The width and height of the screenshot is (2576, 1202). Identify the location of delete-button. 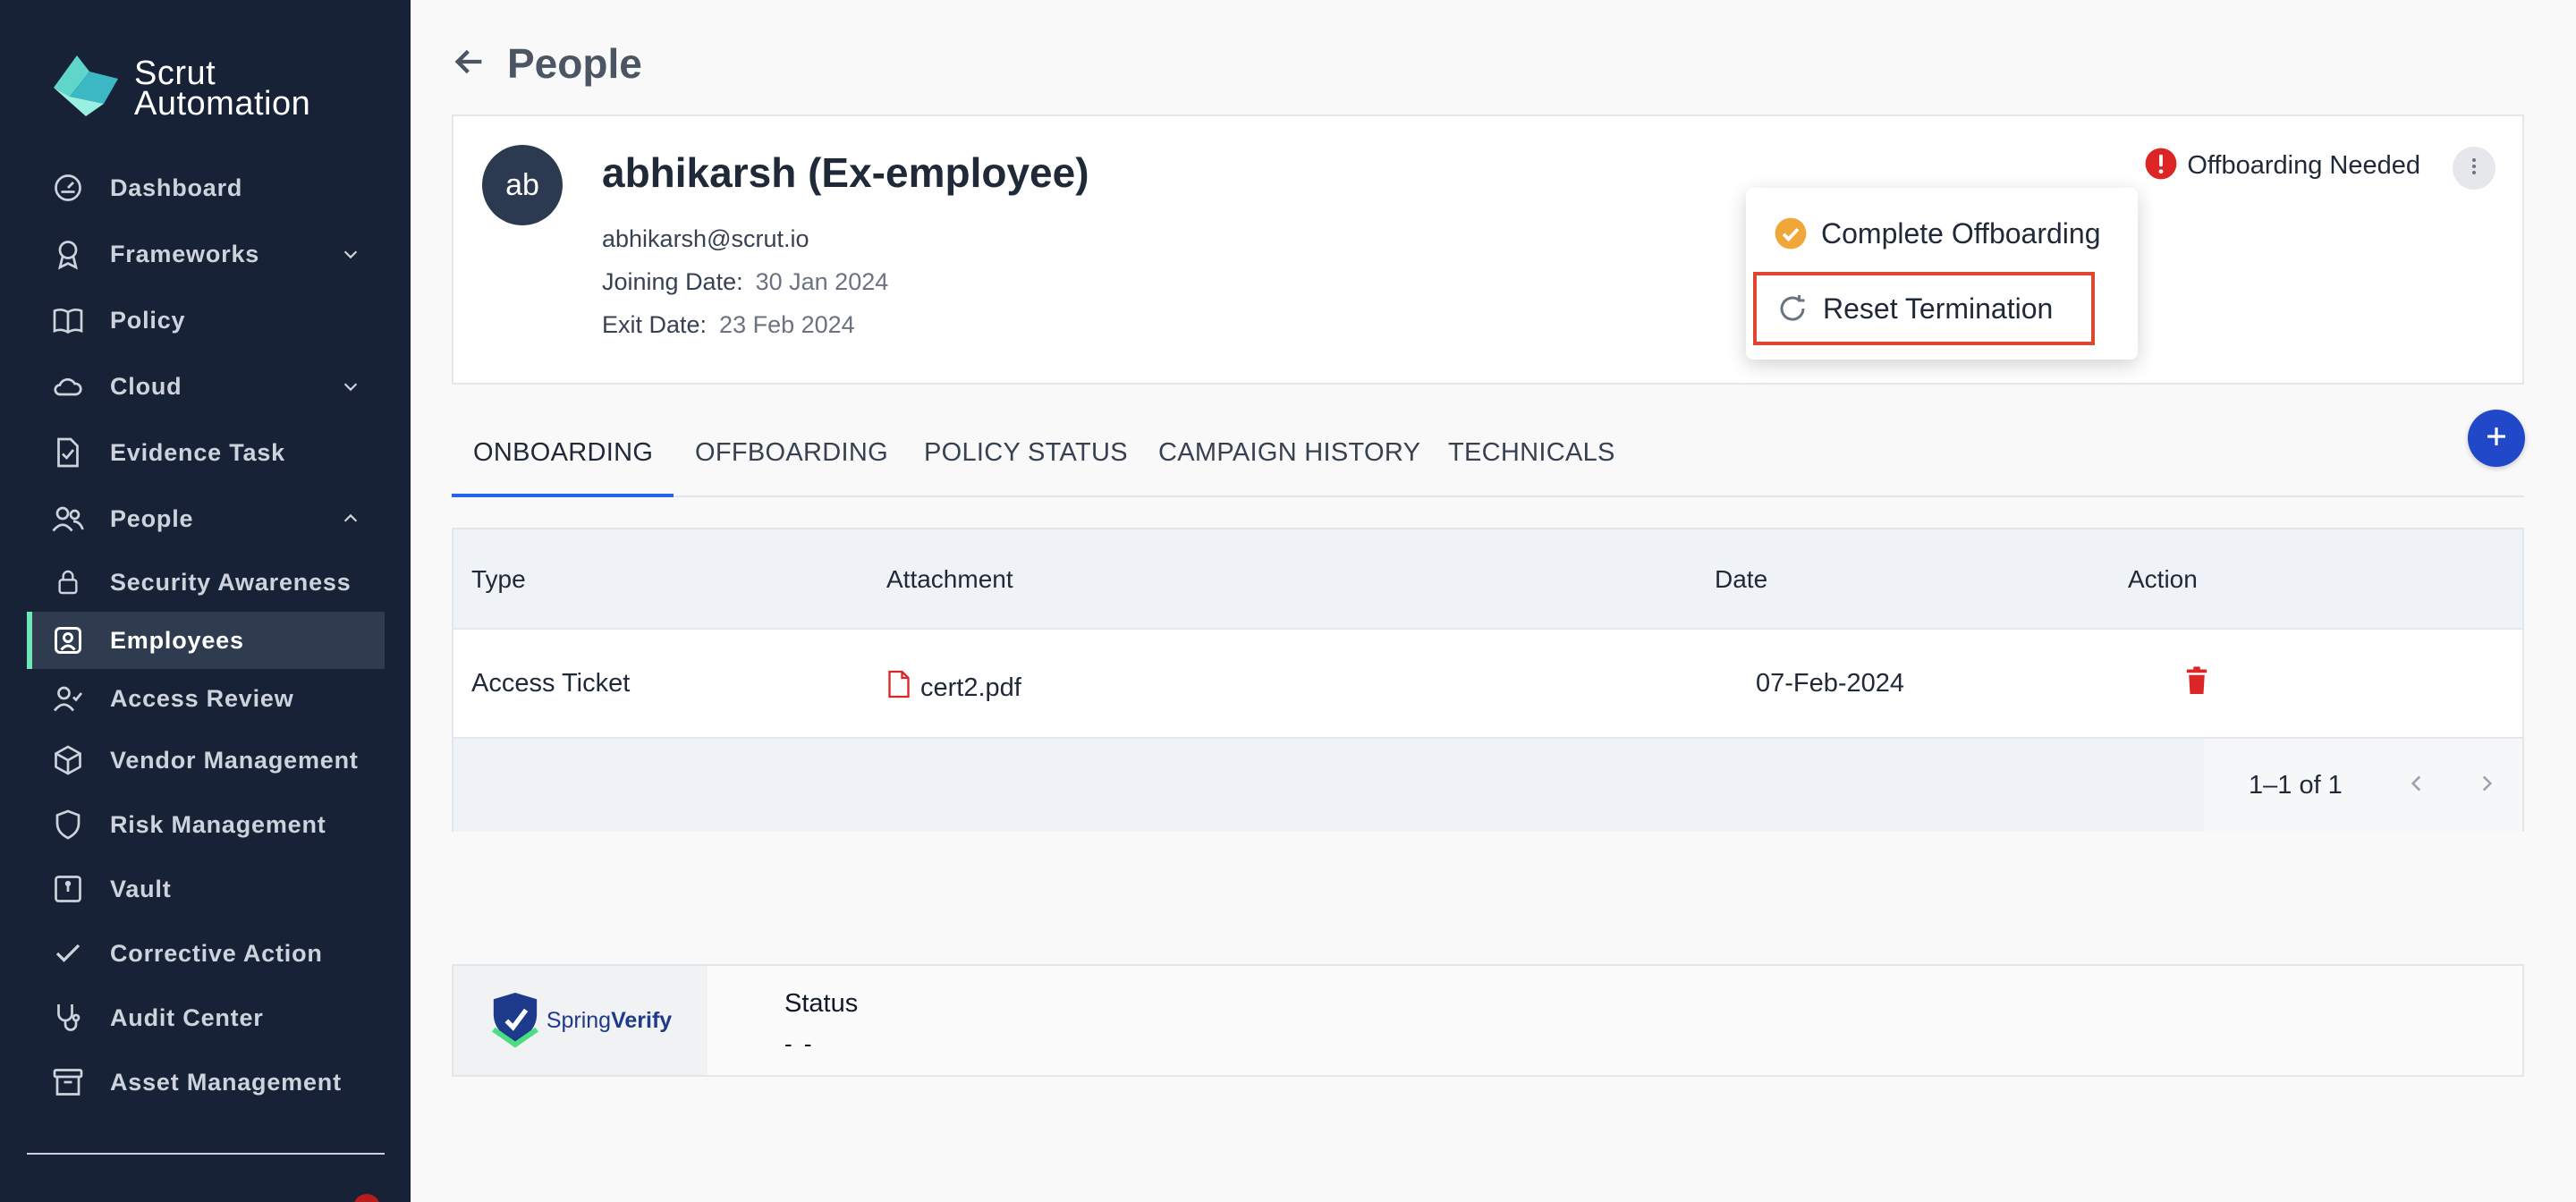
(2196, 684).